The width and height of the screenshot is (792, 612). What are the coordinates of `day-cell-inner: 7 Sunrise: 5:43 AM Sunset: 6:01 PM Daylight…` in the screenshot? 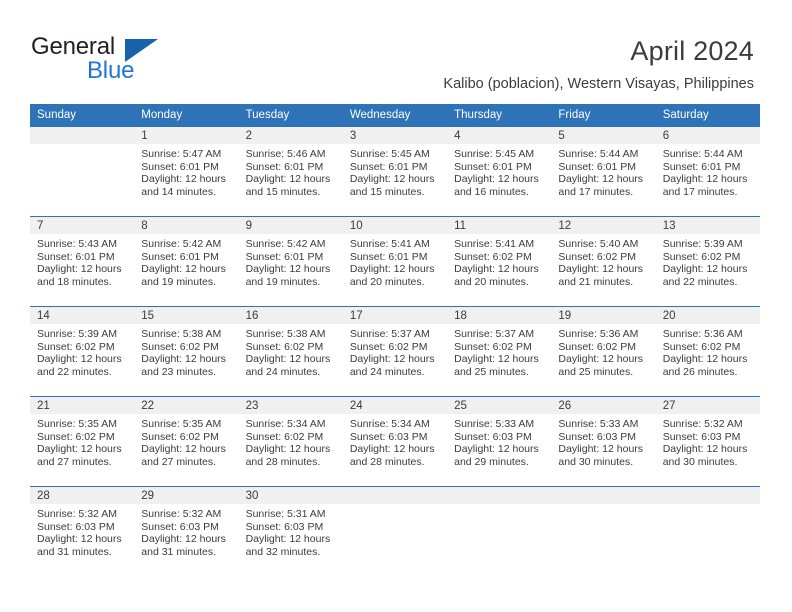 It's located at (82, 261).